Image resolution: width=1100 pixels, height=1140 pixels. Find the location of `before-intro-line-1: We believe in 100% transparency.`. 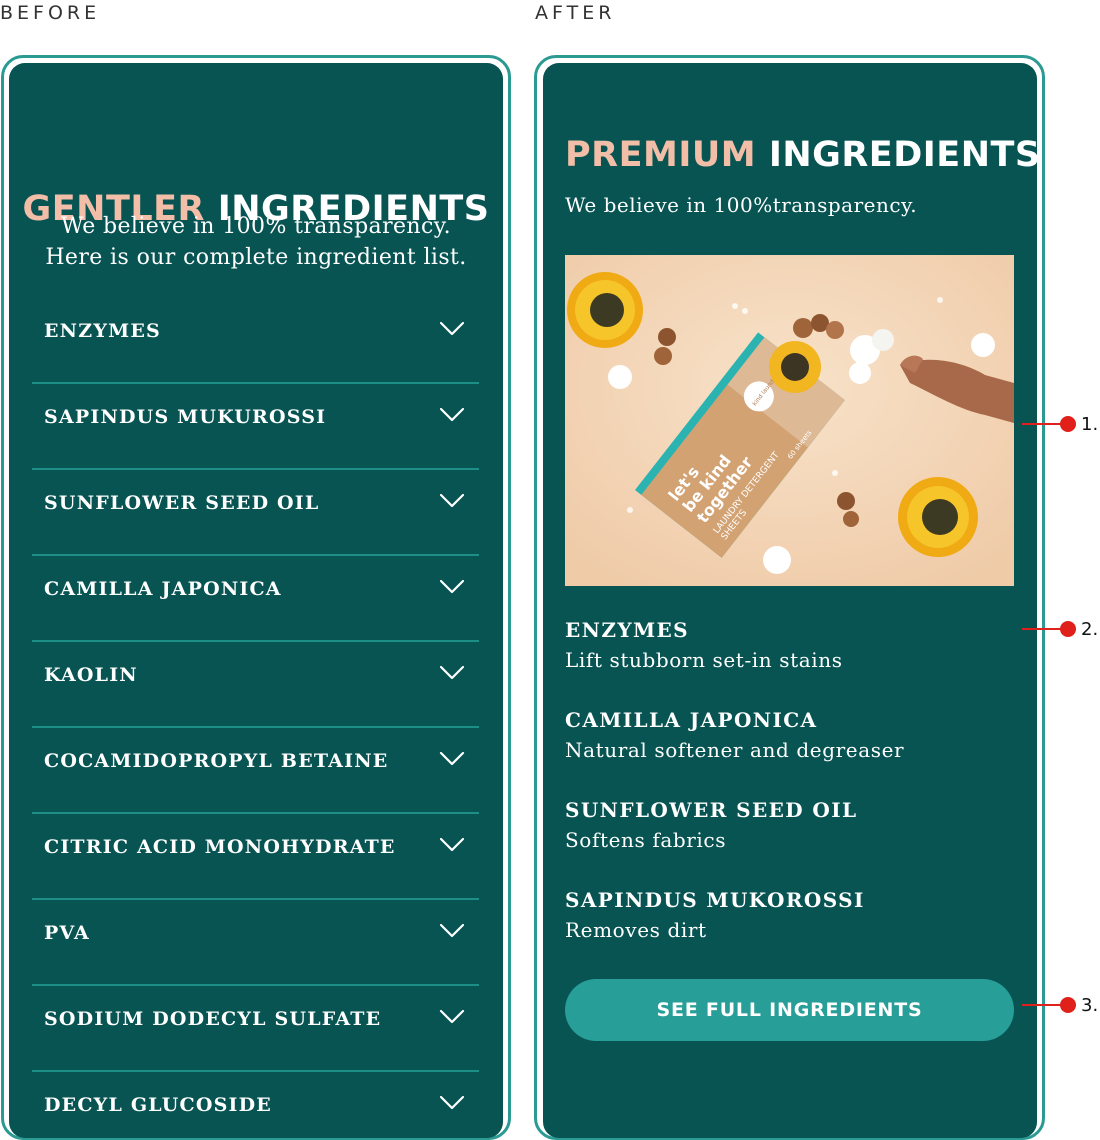

before-intro-line-1: We believe in 100% transparency. is located at coordinates (255, 226).